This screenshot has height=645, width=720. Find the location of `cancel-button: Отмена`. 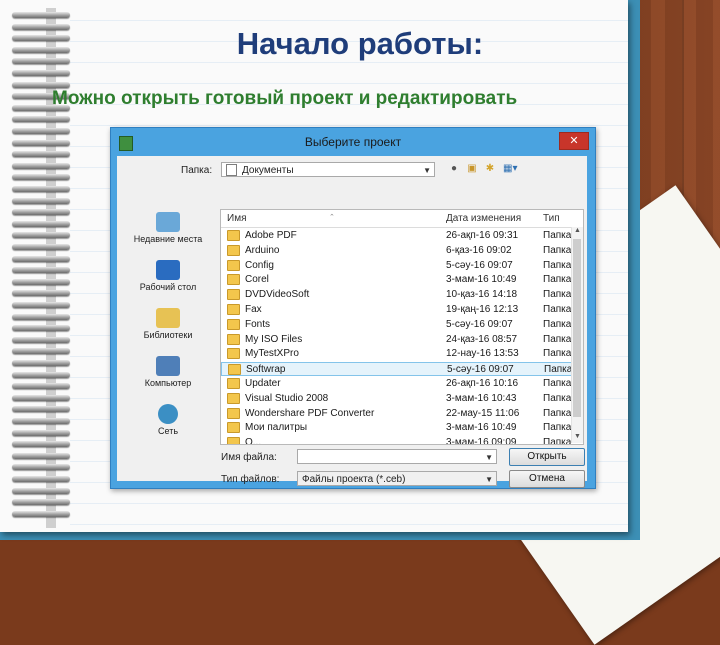

cancel-button: Отмена is located at coordinates (547, 479).